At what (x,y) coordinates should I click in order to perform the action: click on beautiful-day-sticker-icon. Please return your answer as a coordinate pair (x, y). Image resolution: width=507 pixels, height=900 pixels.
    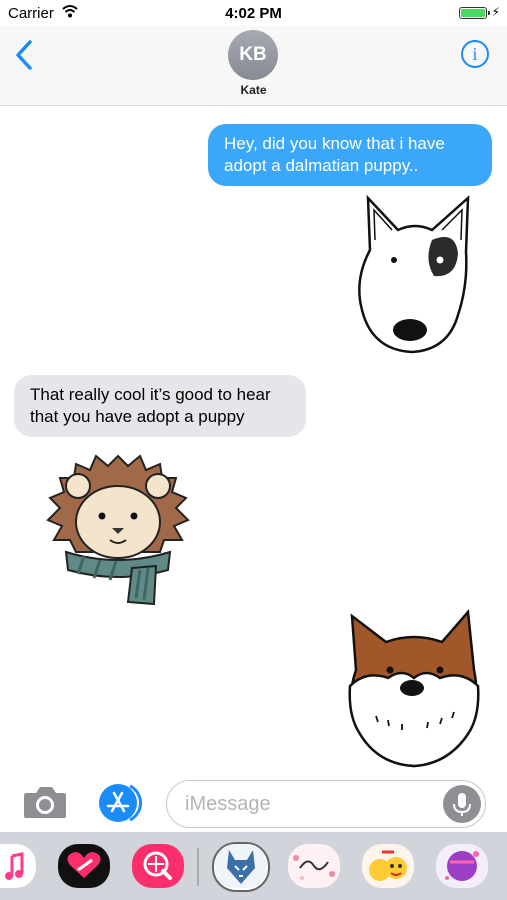
    Looking at the image, I should click on (314, 866).